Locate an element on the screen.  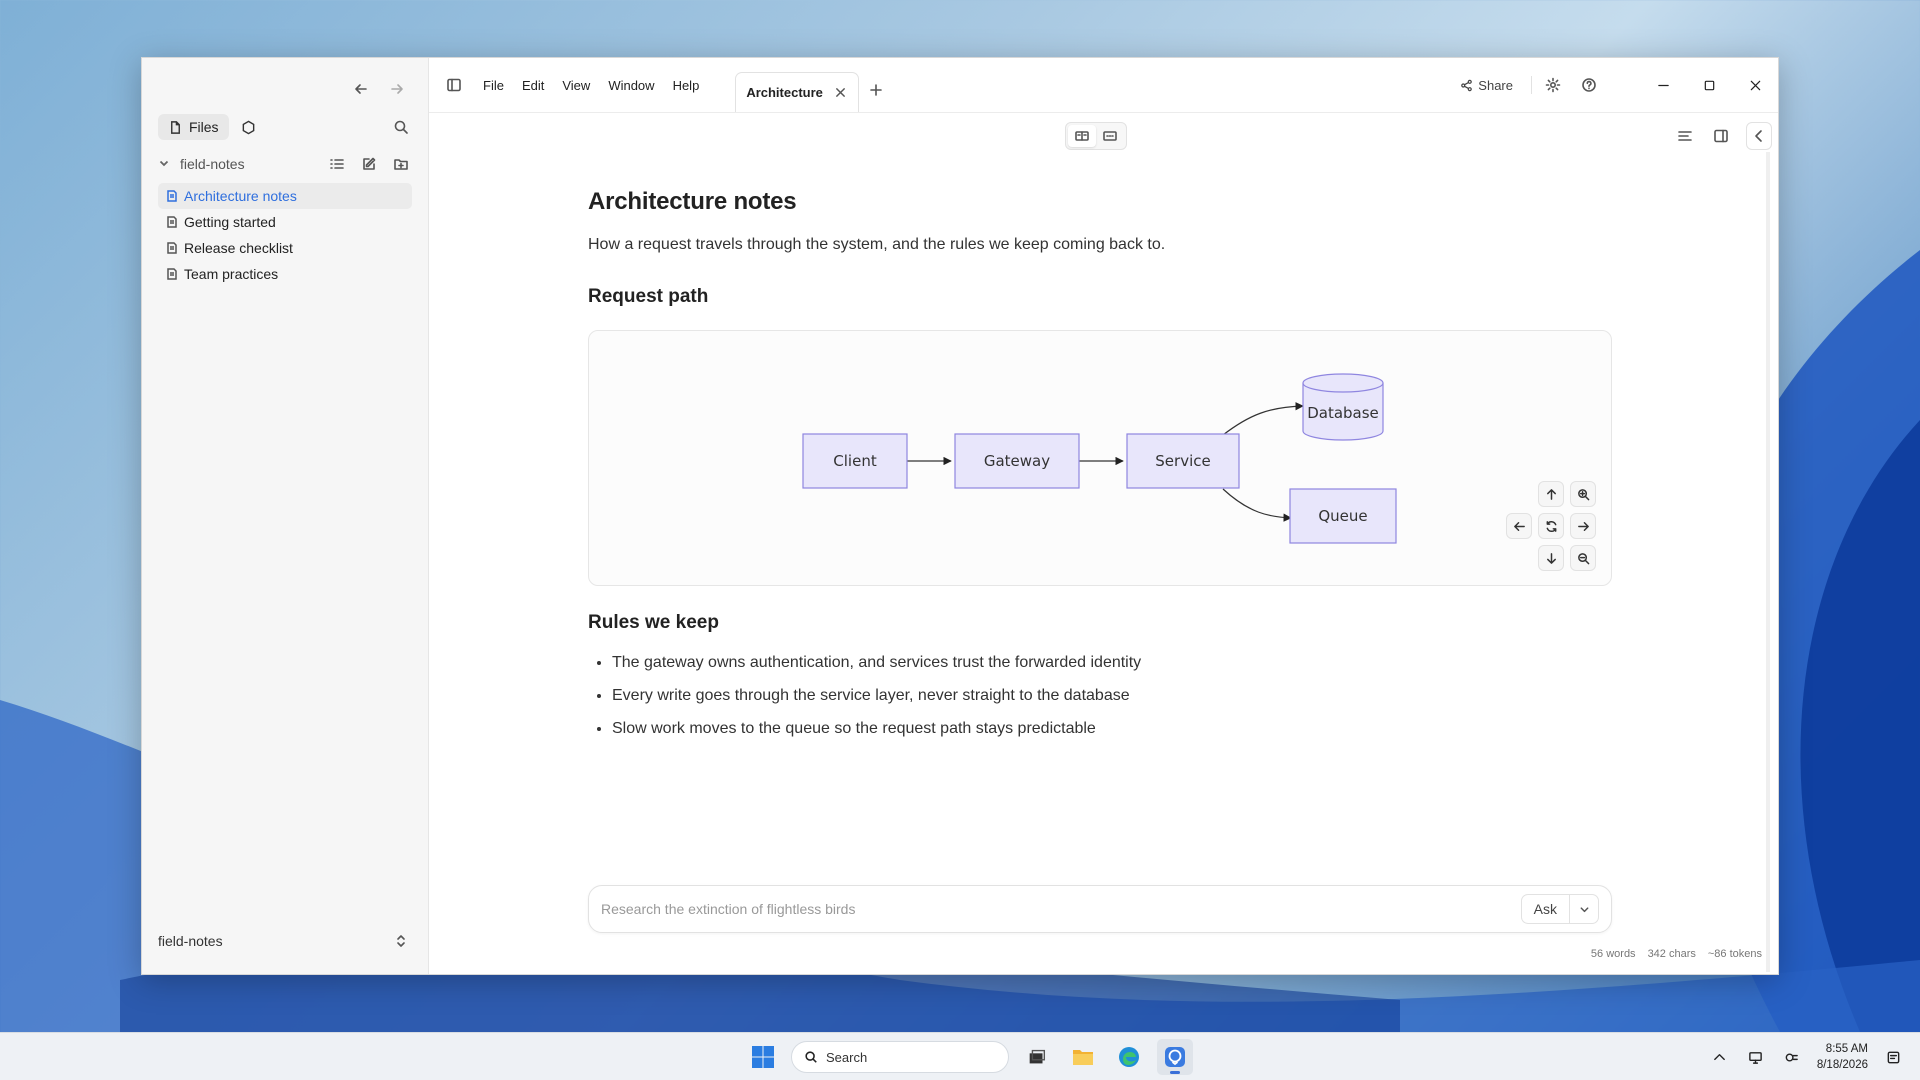
share-button: Share is located at coordinates (1486, 85).